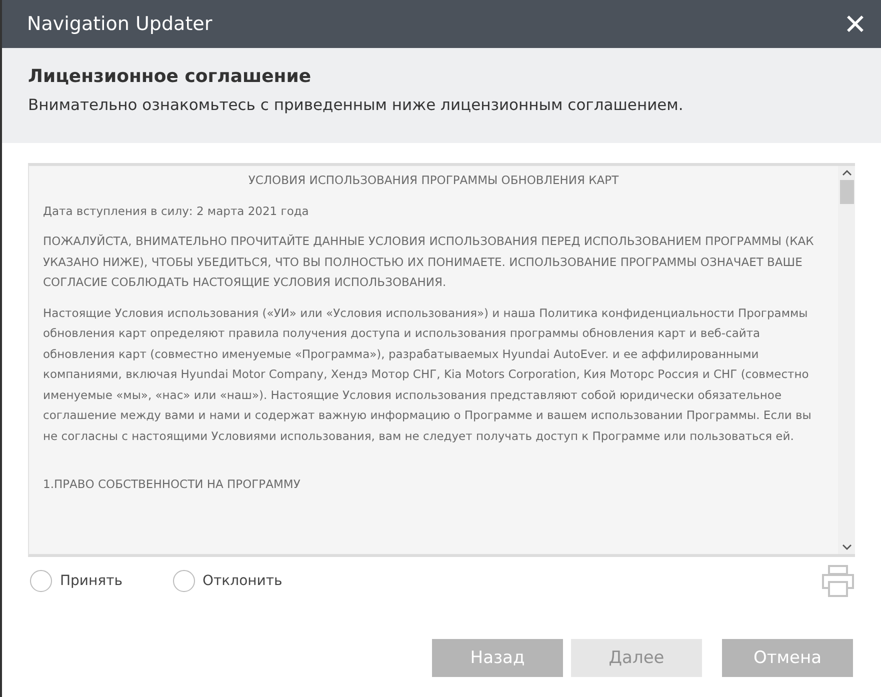 This screenshot has width=881, height=697. Describe the element at coordinates (838, 581) in the screenshot. I see `printer-icon` at that location.